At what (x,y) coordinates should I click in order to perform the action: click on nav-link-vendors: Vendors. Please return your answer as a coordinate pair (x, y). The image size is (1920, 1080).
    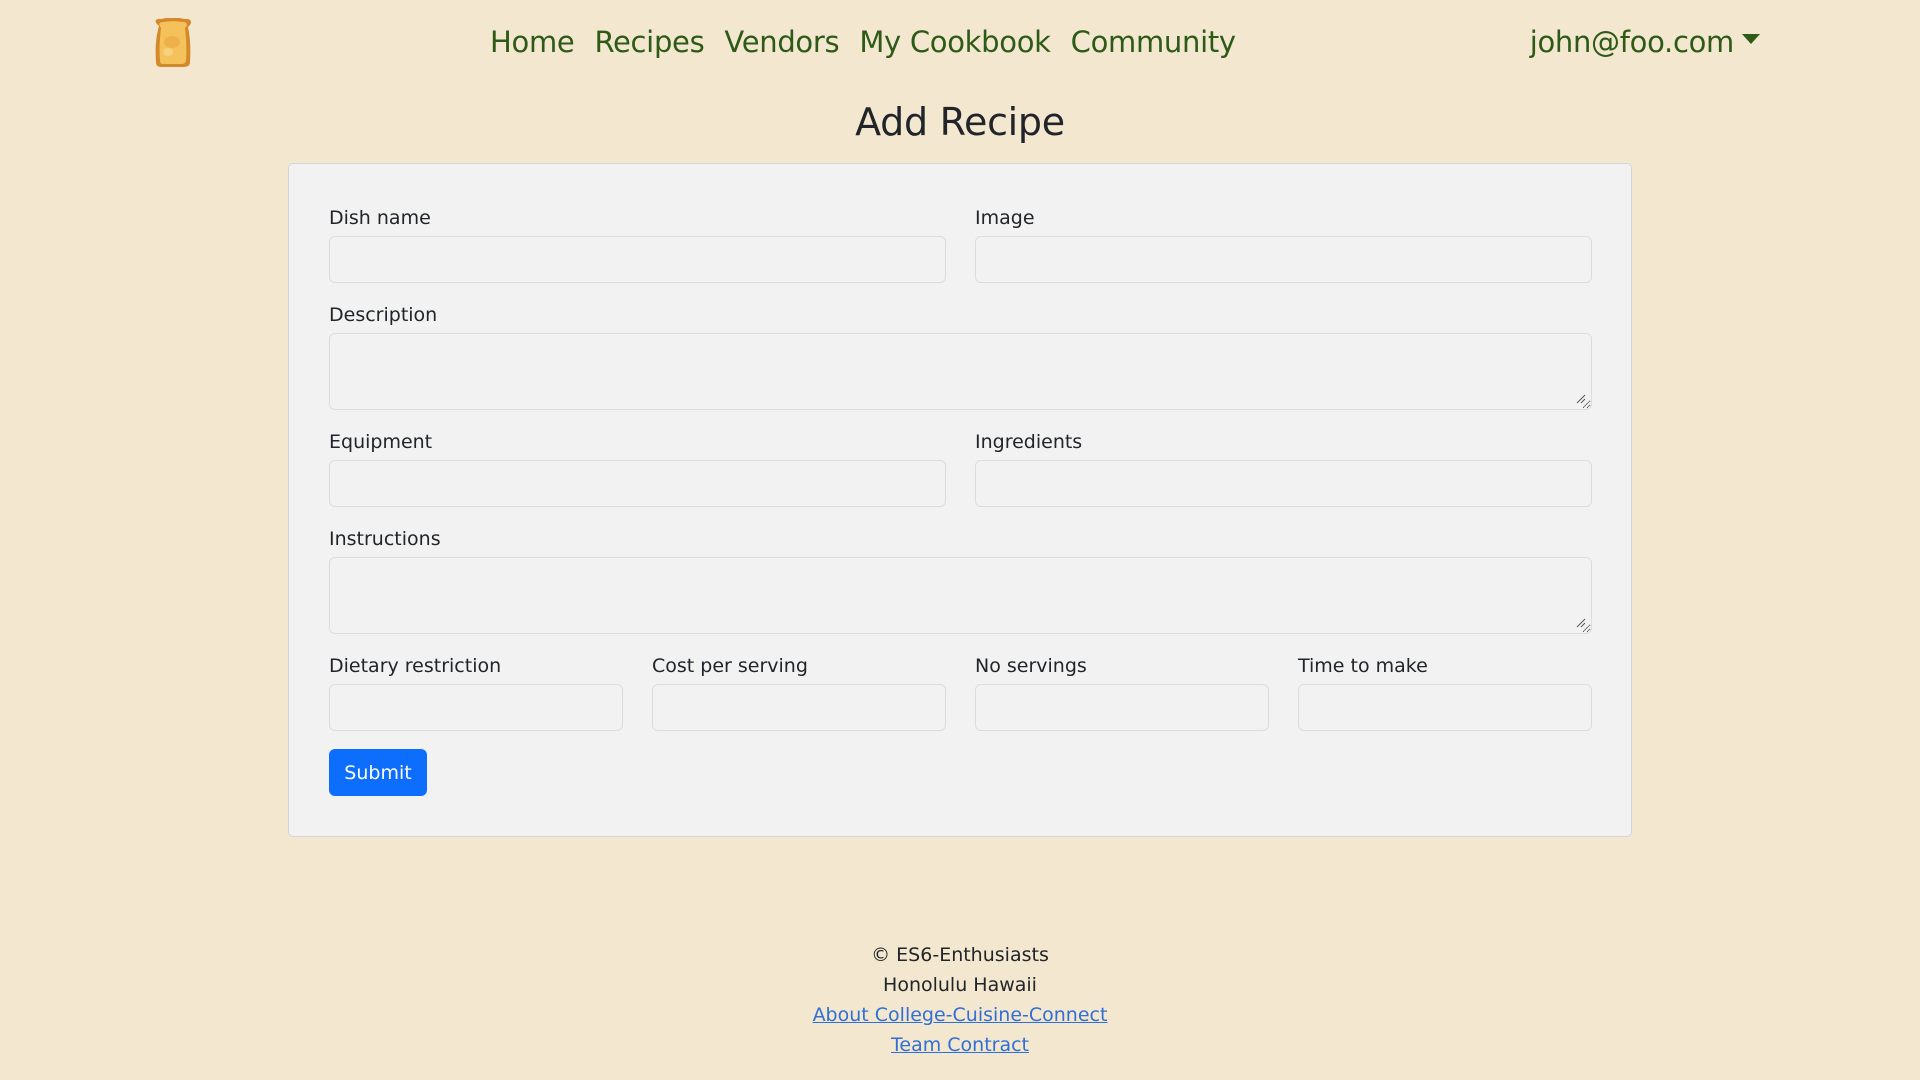
    Looking at the image, I should click on (781, 42).